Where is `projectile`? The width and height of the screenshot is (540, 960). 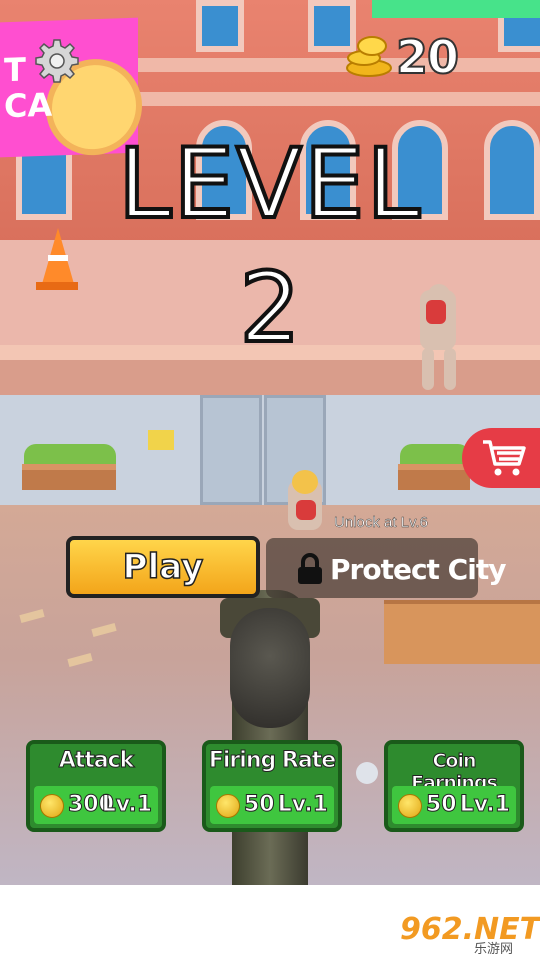
projectile is located at coordinates (367, 773).